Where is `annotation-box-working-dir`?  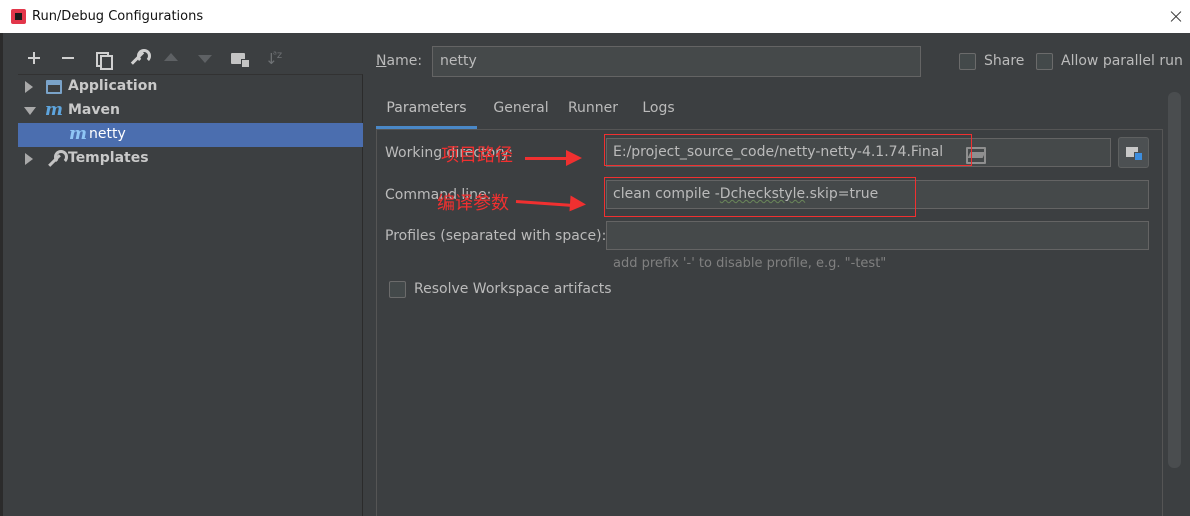 annotation-box-working-dir is located at coordinates (788, 150).